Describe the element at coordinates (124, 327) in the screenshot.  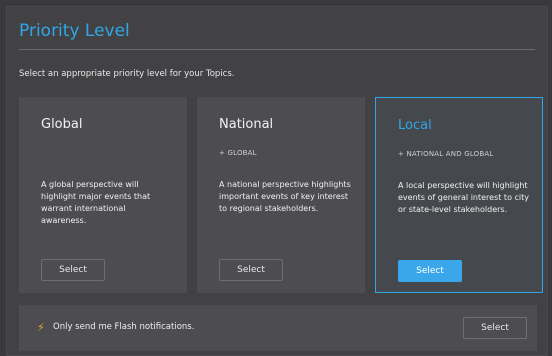
I see `flash-notifications-label: Only send me Flash notifications.` at that location.